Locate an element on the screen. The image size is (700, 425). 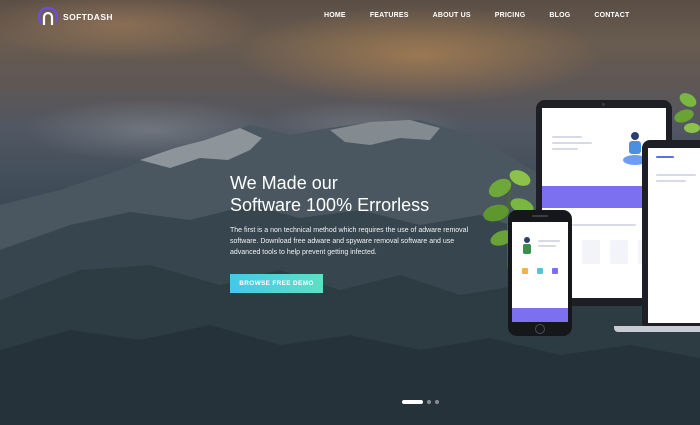
screen-feature-band is located at coordinates (540, 315).